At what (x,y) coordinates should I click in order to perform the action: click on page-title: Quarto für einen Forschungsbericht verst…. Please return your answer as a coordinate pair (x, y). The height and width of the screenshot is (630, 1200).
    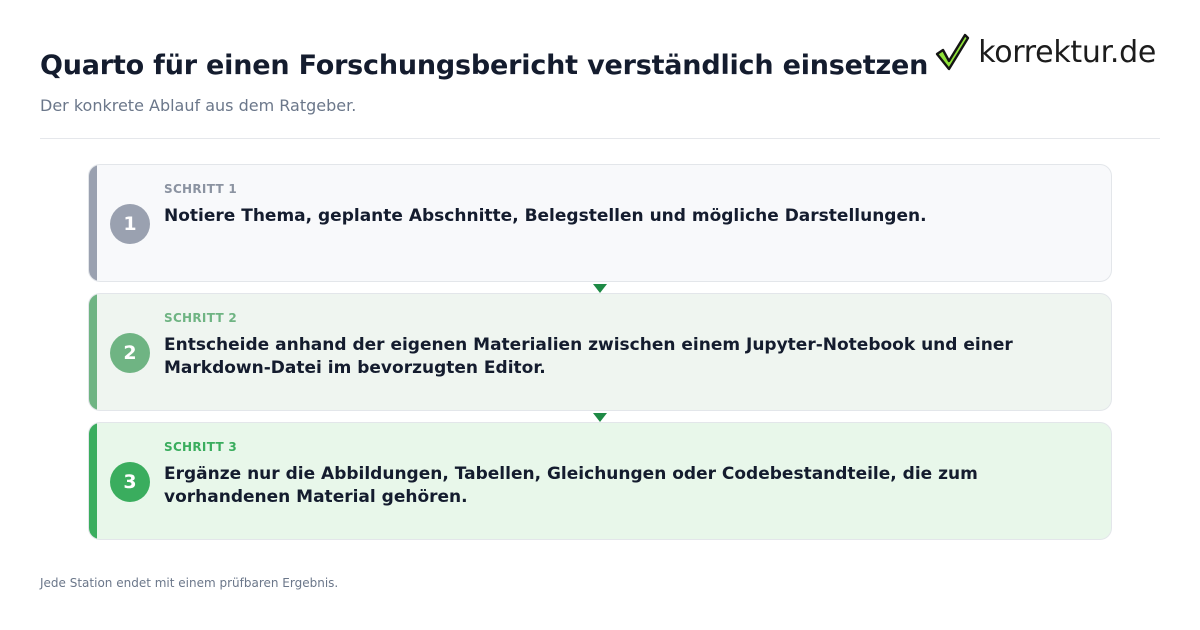
    Looking at the image, I should click on (484, 65).